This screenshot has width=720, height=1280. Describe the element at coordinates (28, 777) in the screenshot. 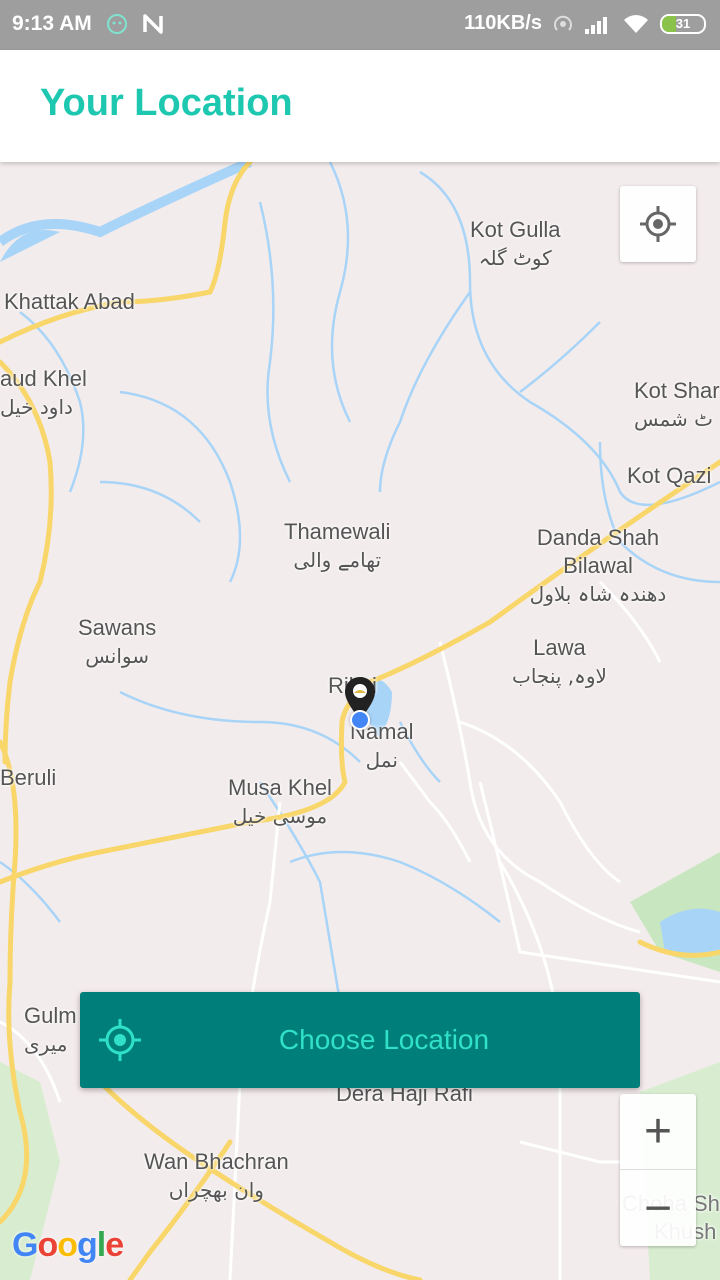

I see `place-label: Beruli` at that location.